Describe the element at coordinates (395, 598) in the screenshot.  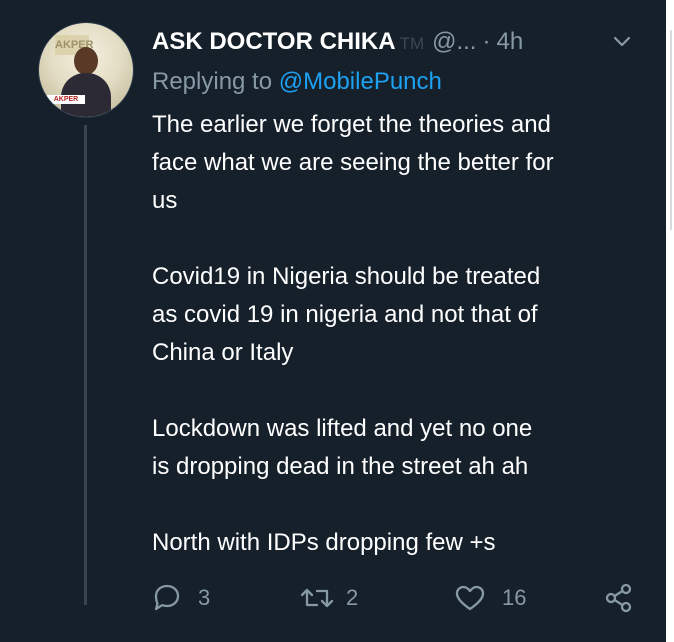
I see `tweet-actions: 3 2 16` at that location.